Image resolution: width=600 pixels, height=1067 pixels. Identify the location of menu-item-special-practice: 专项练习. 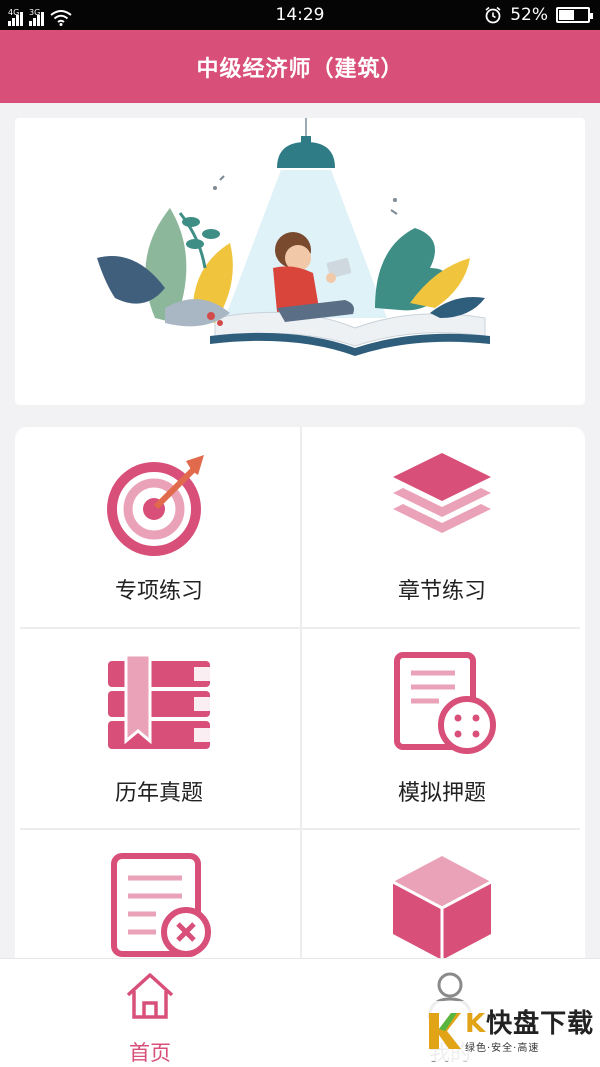
(159, 526).